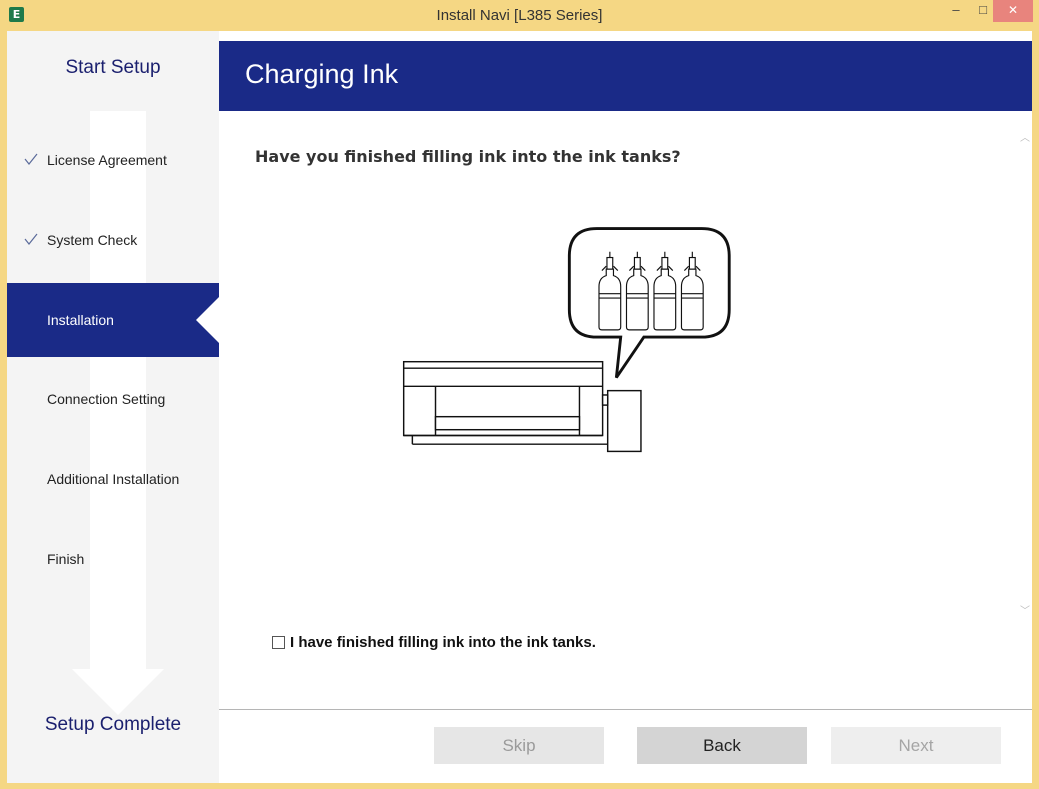 Image resolution: width=1039 pixels, height=789 pixels. What do you see at coordinates (625, 76) in the screenshot?
I see `page-header: Charging Ink` at bounding box center [625, 76].